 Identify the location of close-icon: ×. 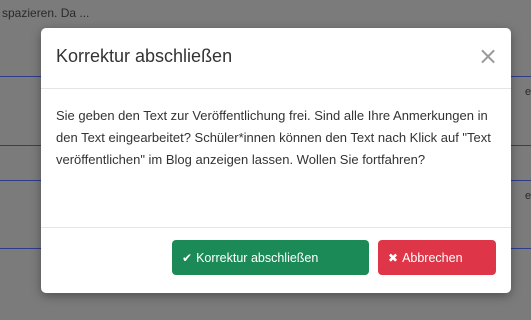
(488, 56).